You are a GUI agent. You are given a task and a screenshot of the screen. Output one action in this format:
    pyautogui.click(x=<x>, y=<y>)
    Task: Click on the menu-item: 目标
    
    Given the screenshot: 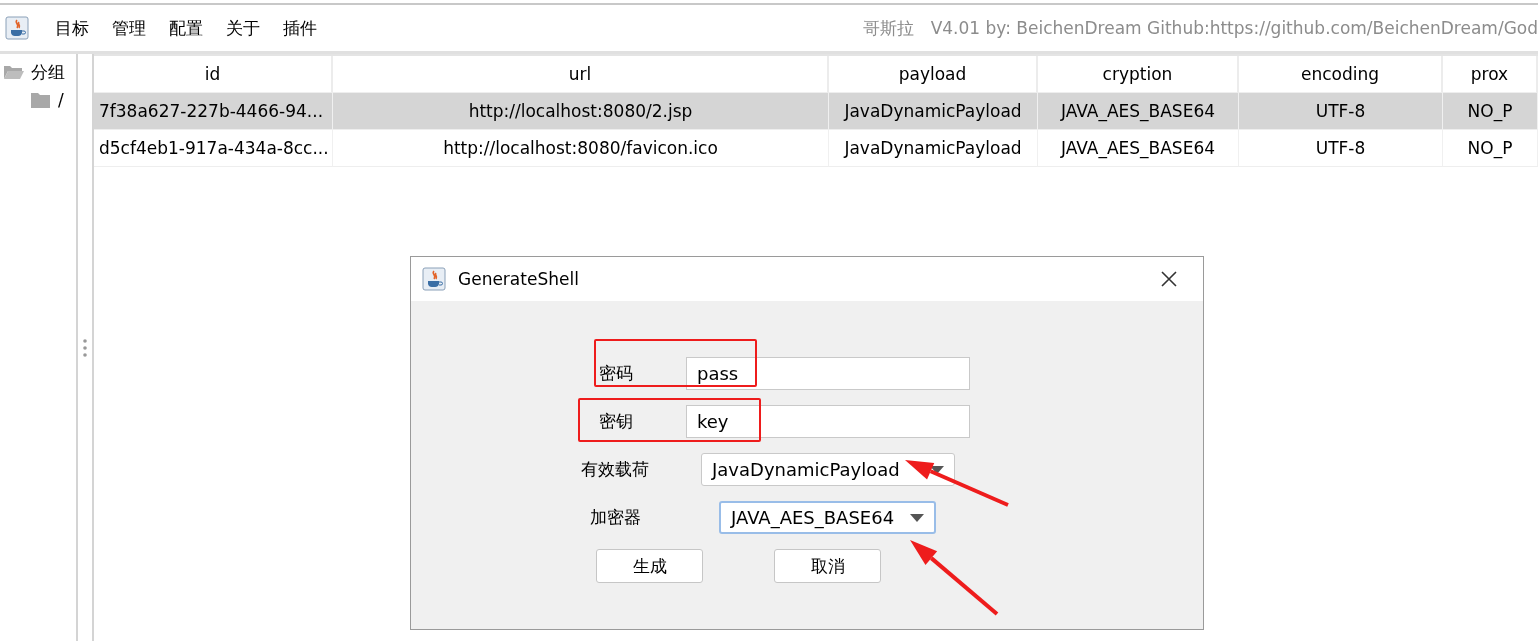 What is the action you would take?
    pyautogui.click(x=72, y=28)
    